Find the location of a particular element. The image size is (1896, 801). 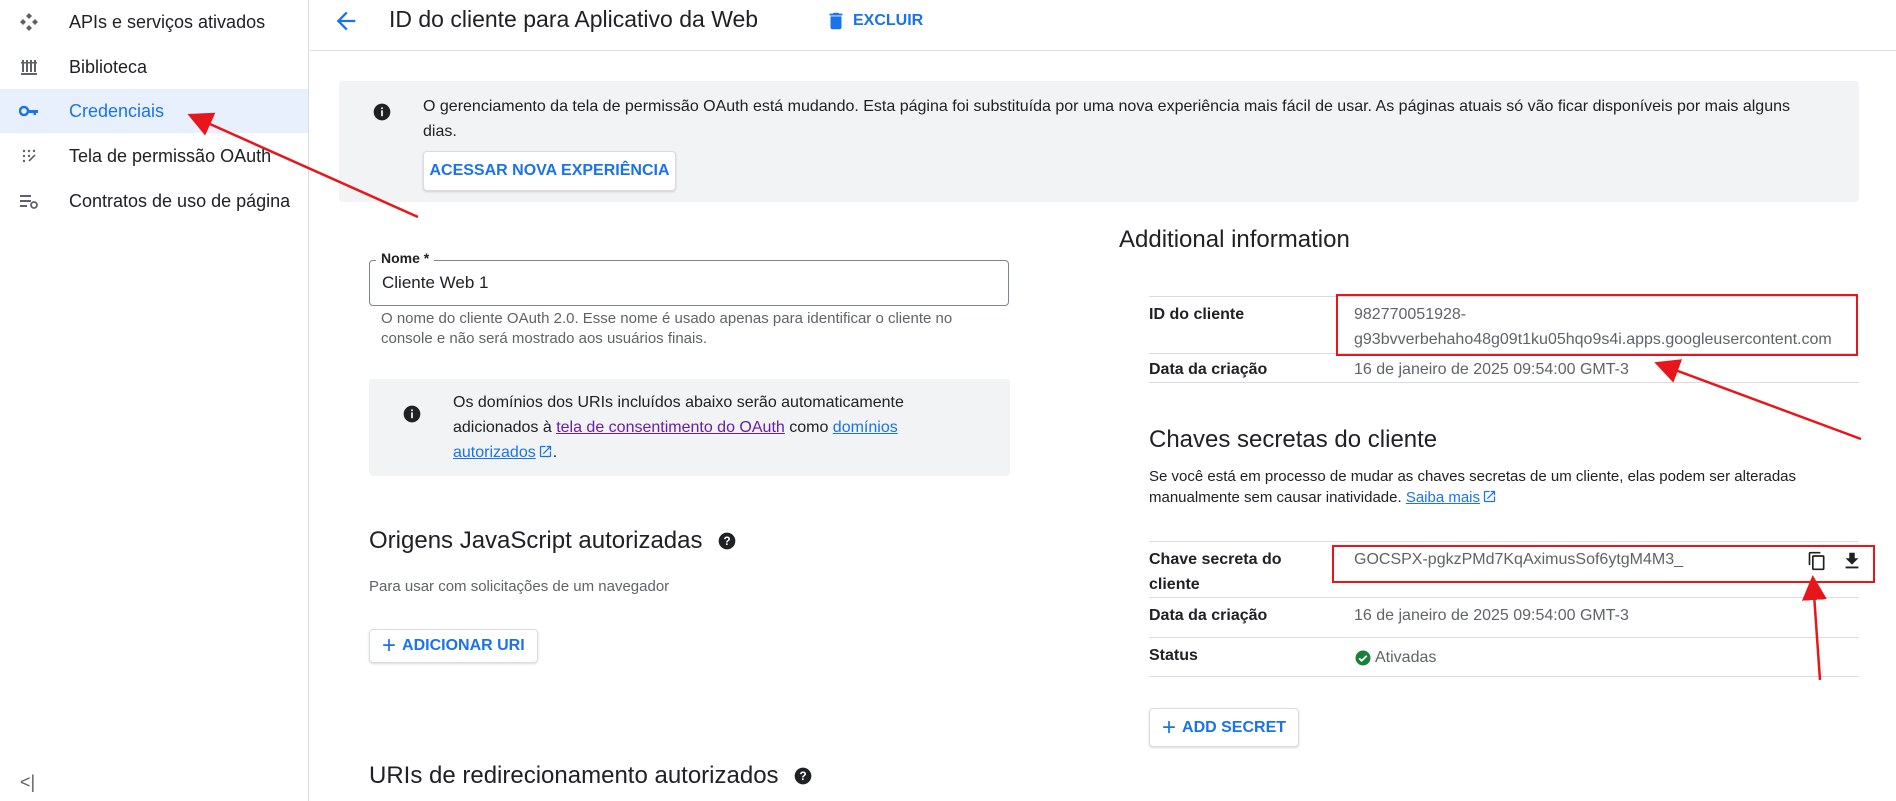

key-icon is located at coordinates (29, 111).